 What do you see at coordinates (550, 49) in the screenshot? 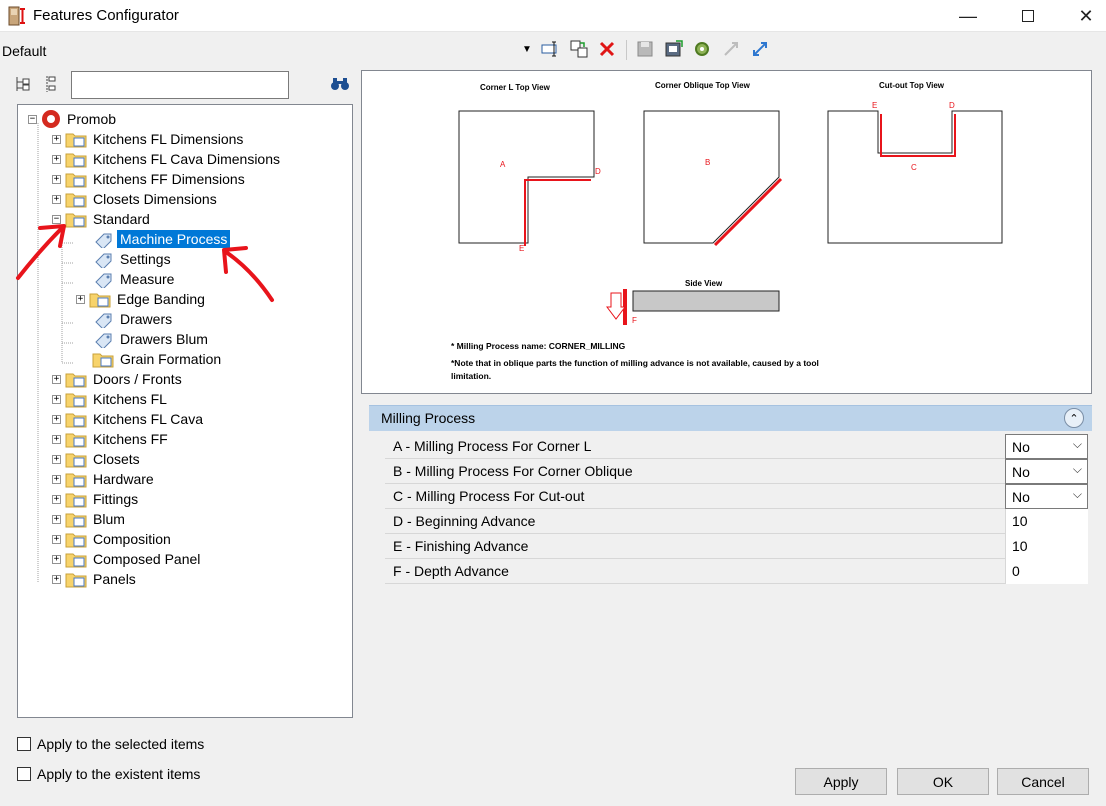
I see `rename-icon` at bounding box center [550, 49].